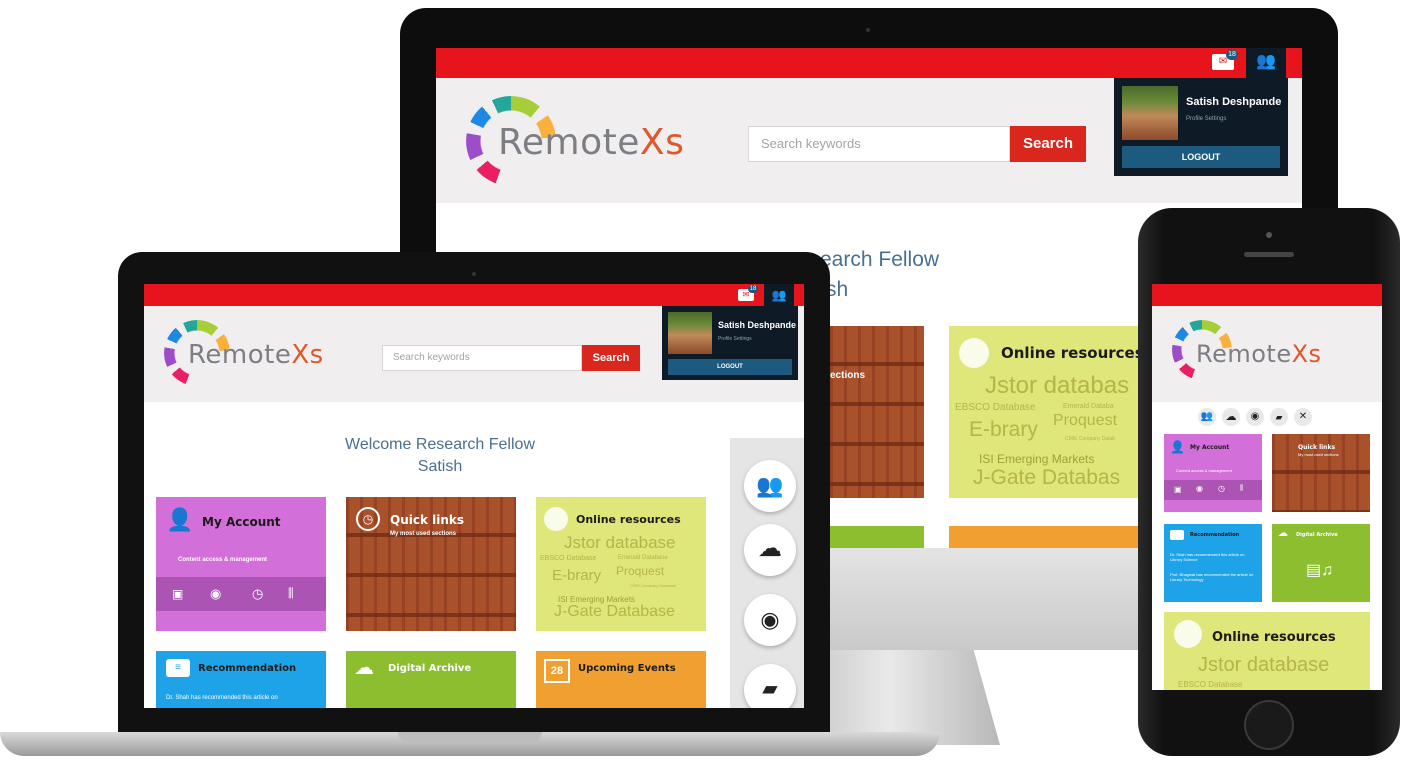  What do you see at coordinates (614, 611) in the screenshot?
I see `resource-word: J-Gate Database` at bounding box center [614, 611].